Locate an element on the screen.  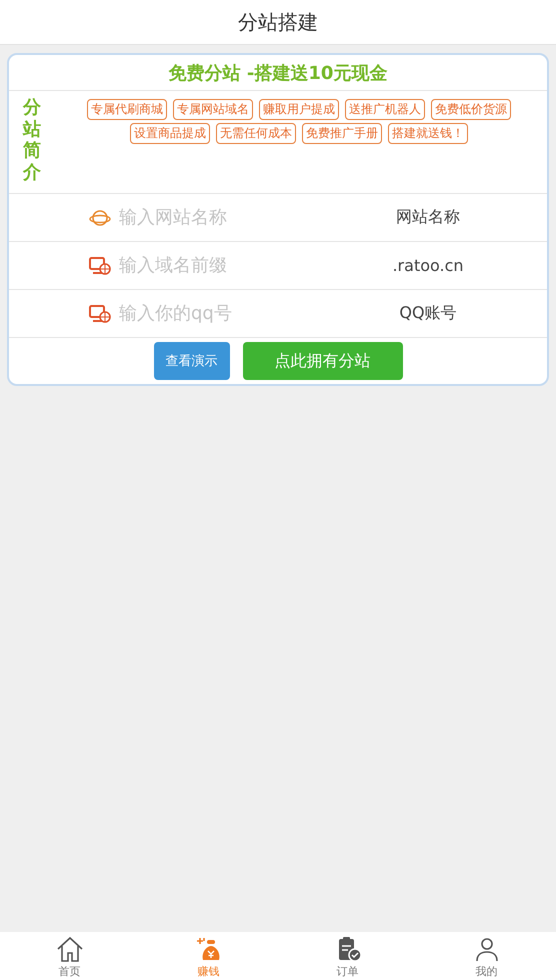
feature-tag: 赚取用户提成 is located at coordinates (299, 109).